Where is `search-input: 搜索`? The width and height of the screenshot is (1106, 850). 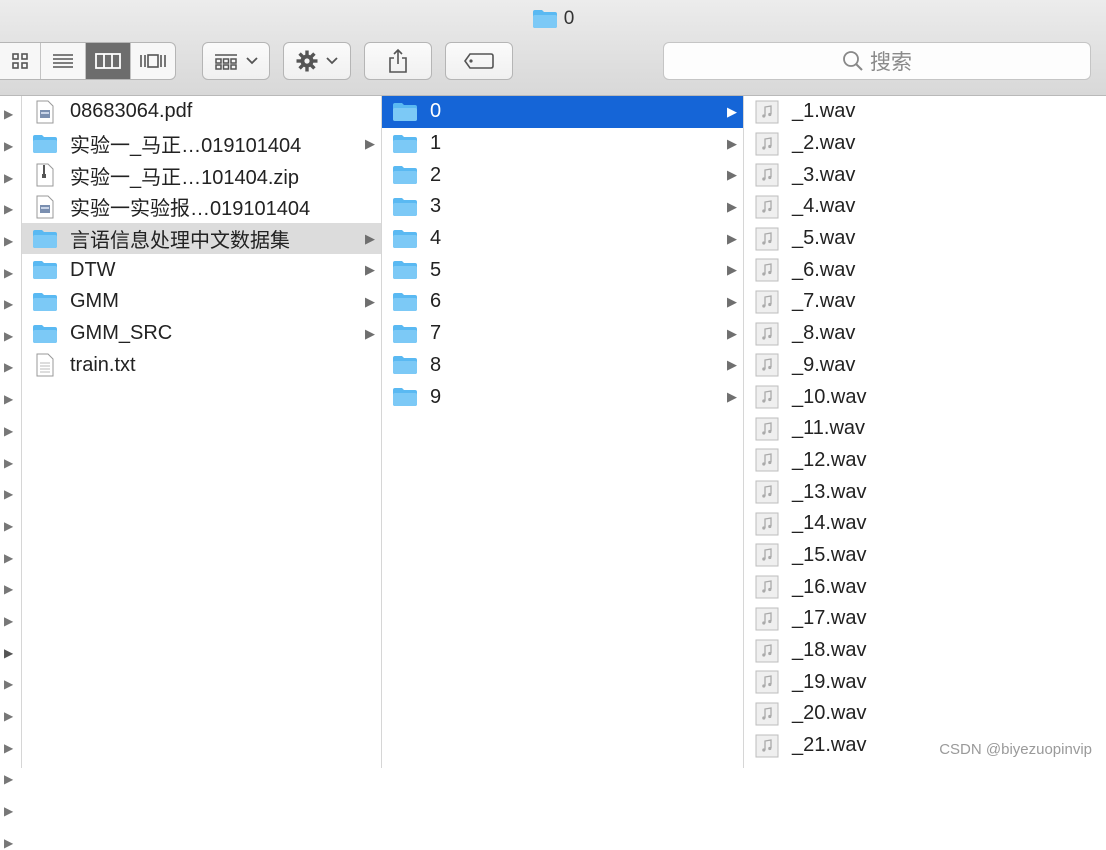
search-input: 搜索 is located at coordinates (877, 61).